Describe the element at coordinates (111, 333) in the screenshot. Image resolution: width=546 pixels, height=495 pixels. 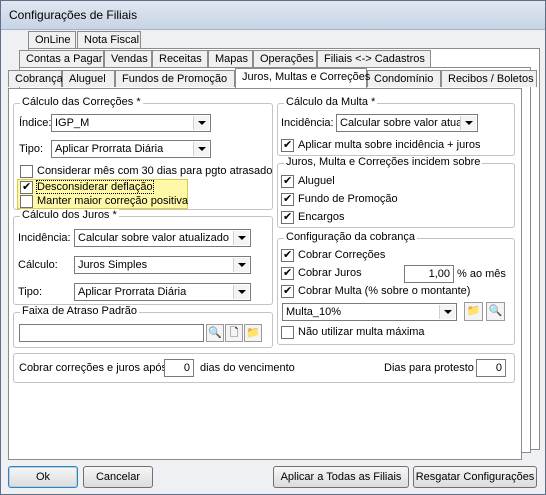
I see `faixa-atraso-input` at that location.